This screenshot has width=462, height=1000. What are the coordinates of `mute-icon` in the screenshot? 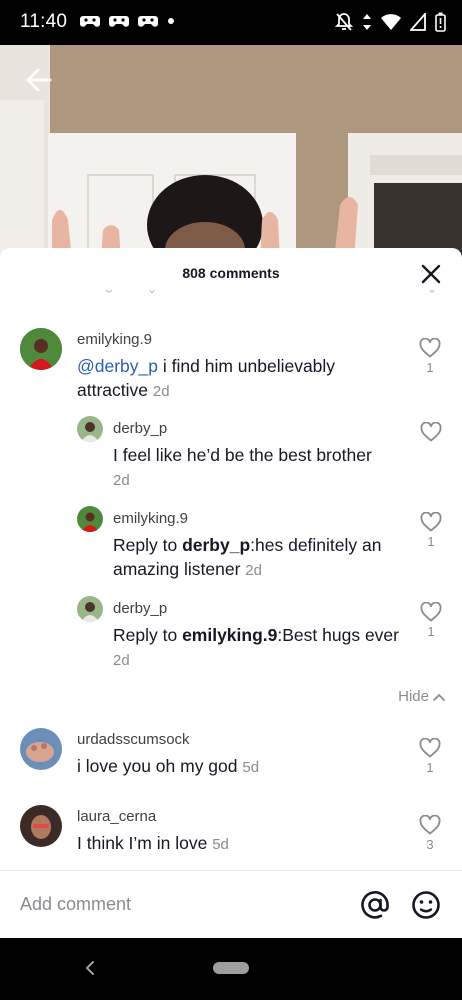 It's located at (344, 22).